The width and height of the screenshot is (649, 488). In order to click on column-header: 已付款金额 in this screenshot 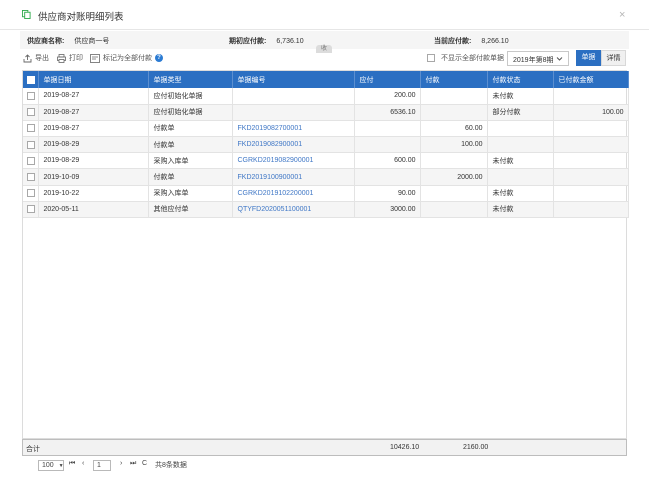, I will do `click(591, 79)`.